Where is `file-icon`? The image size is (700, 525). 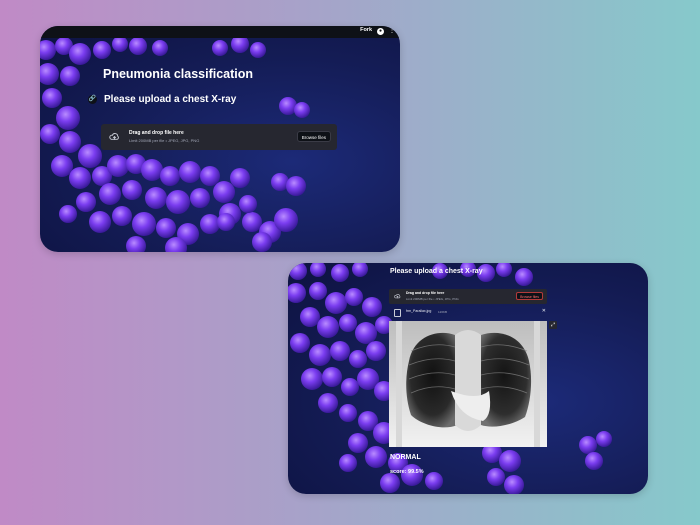 file-icon is located at coordinates (397, 313).